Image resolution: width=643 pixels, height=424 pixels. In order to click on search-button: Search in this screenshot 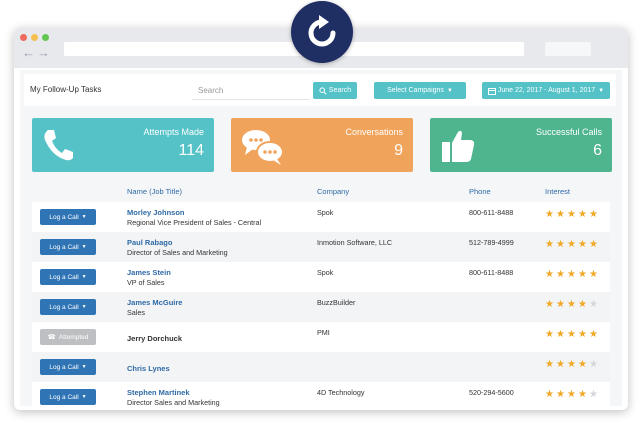, I will do `click(335, 90)`.